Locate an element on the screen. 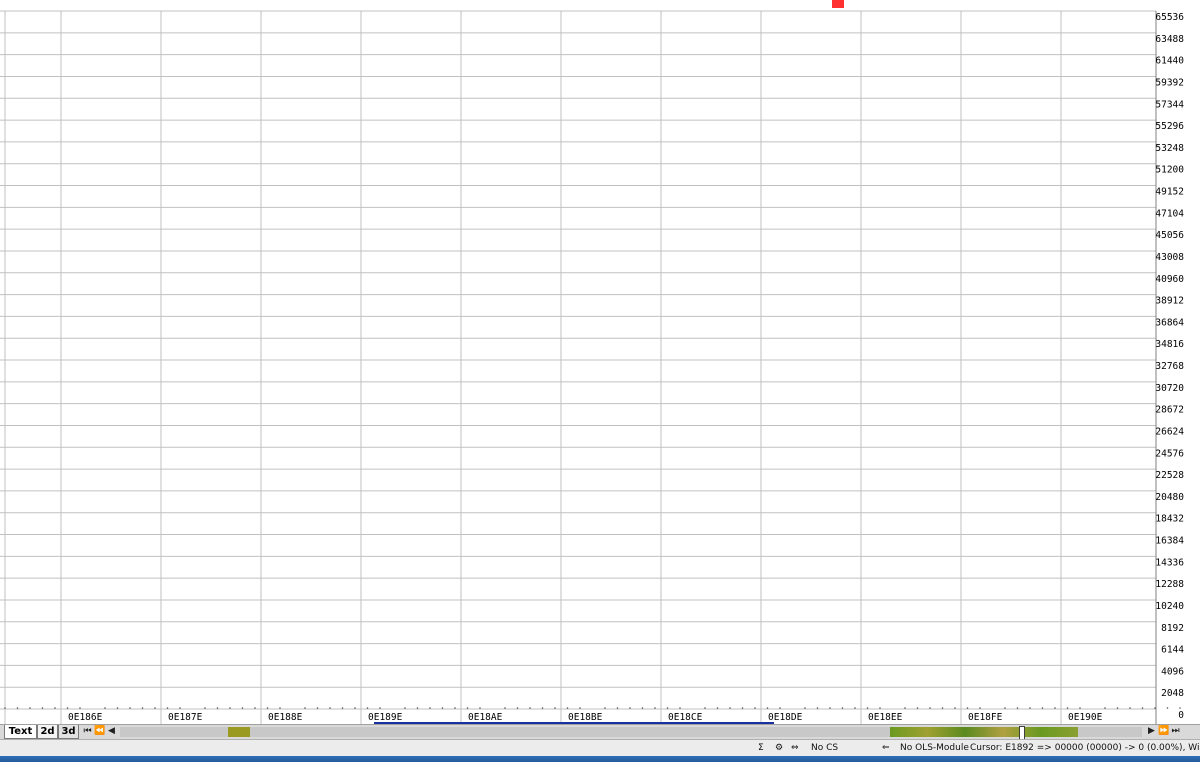 The width and height of the screenshot is (1200, 762). y-tick-label: 36864 is located at coordinates (1169, 322).